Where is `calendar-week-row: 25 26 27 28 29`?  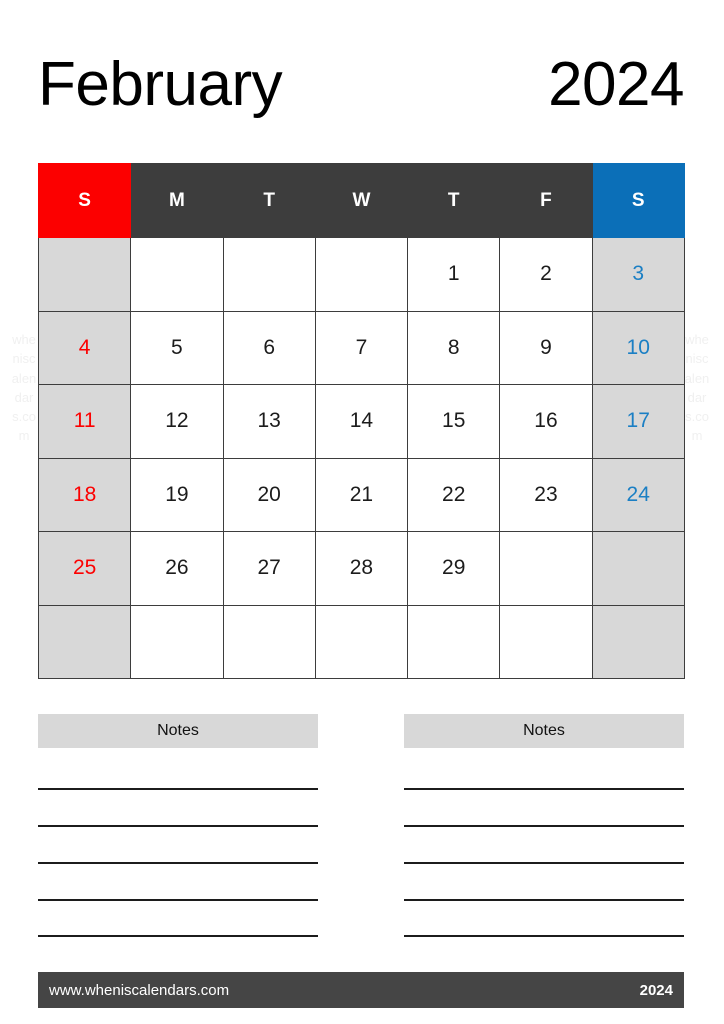
calendar-week-row: 25 26 27 28 29 is located at coordinates (361, 568).